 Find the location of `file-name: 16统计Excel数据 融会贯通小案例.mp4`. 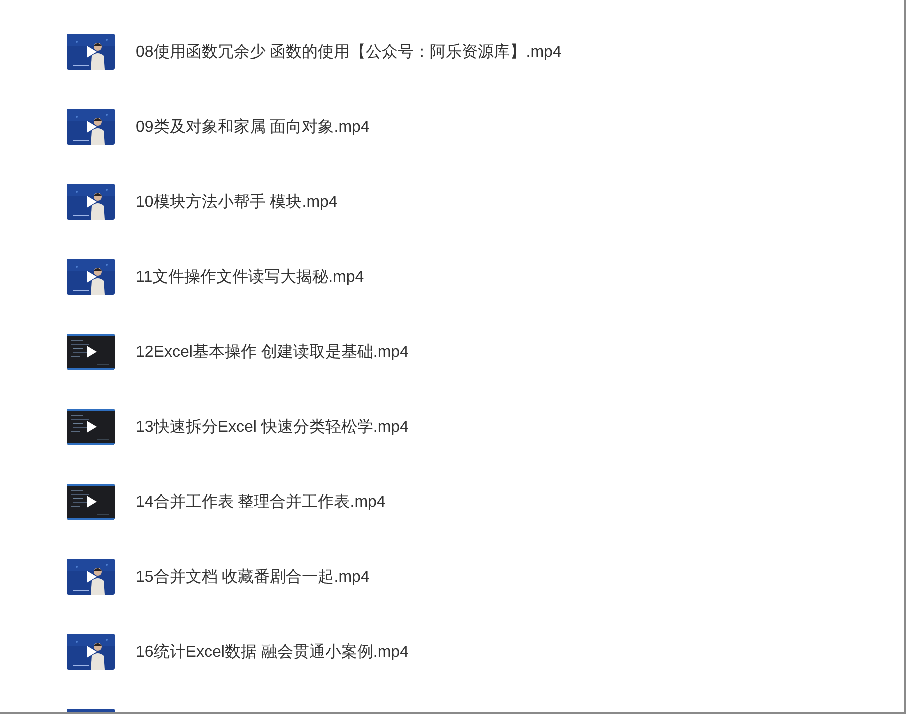

file-name: 16统计Excel数据 融会贯通小案例.mp4 is located at coordinates (272, 652).